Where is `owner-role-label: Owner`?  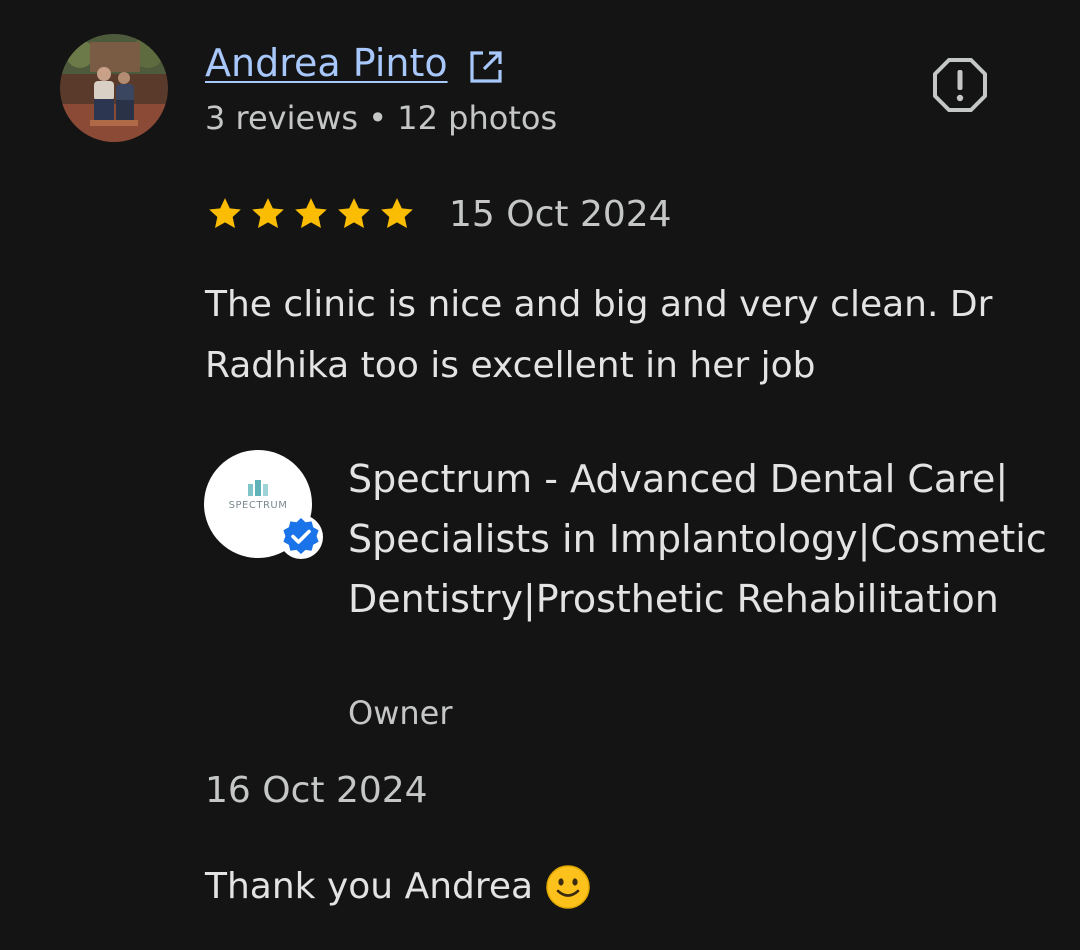 owner-role-label: Owner is located at coordinates (400, 713).